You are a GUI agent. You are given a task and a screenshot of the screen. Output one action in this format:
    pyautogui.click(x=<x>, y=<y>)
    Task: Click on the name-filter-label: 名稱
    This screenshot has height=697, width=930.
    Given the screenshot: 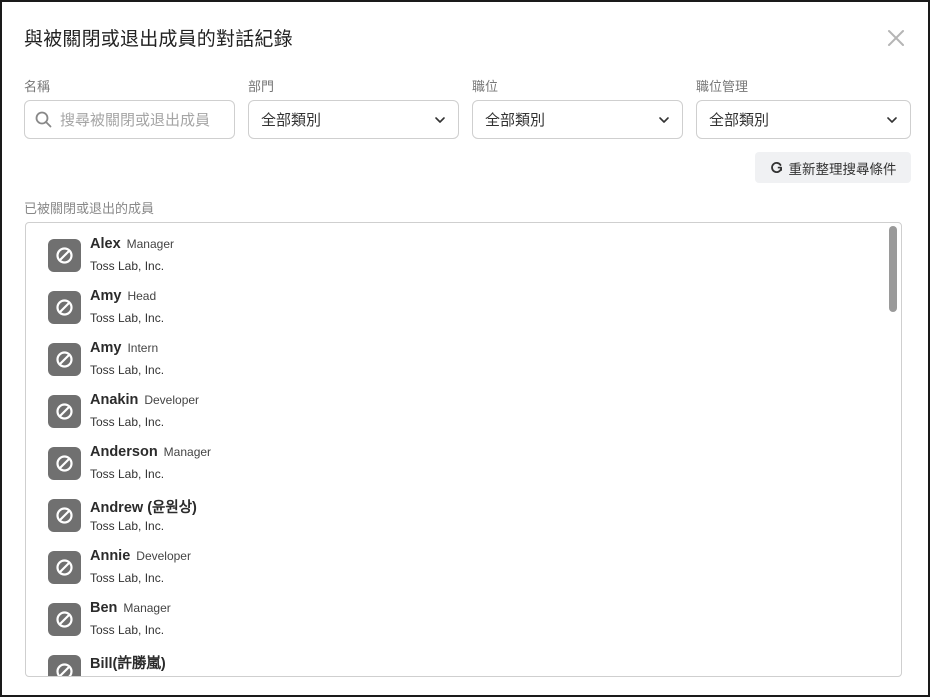 What is the action you would take?
    pyautogui.click(x=37, y=86)
    